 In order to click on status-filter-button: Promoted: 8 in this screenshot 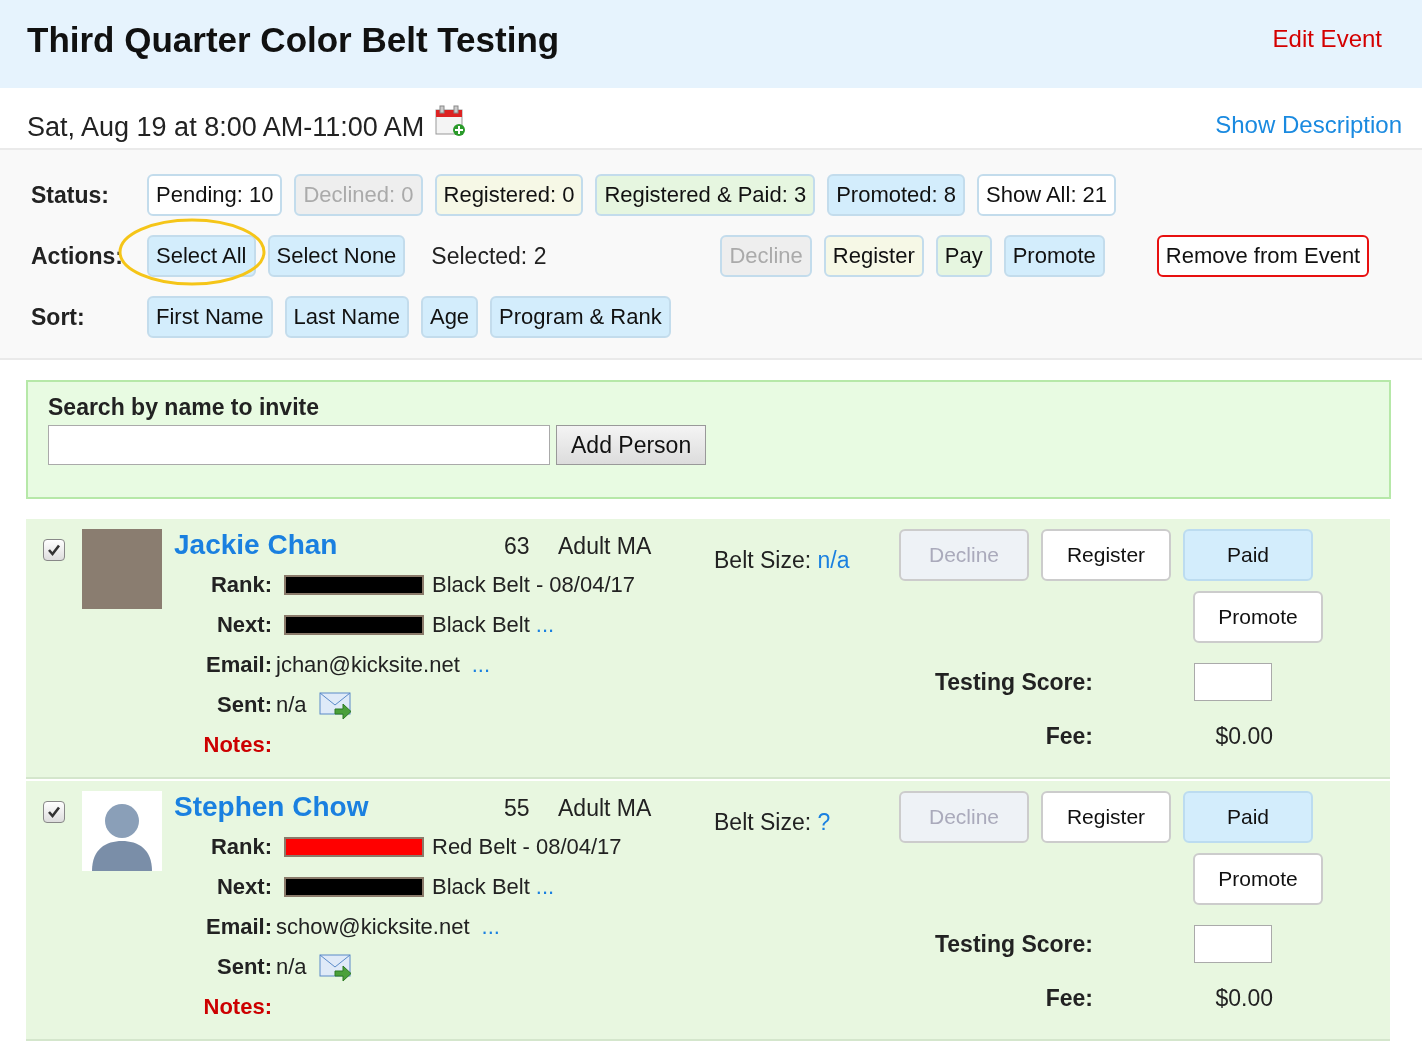, I will do `click(896, 195)`.